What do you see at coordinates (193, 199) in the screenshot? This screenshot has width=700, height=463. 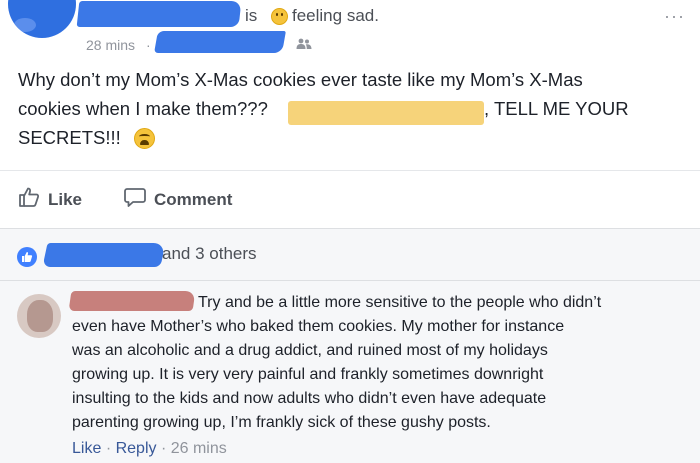 I see `comment-label: Comment` at bounding box center [193, 199].